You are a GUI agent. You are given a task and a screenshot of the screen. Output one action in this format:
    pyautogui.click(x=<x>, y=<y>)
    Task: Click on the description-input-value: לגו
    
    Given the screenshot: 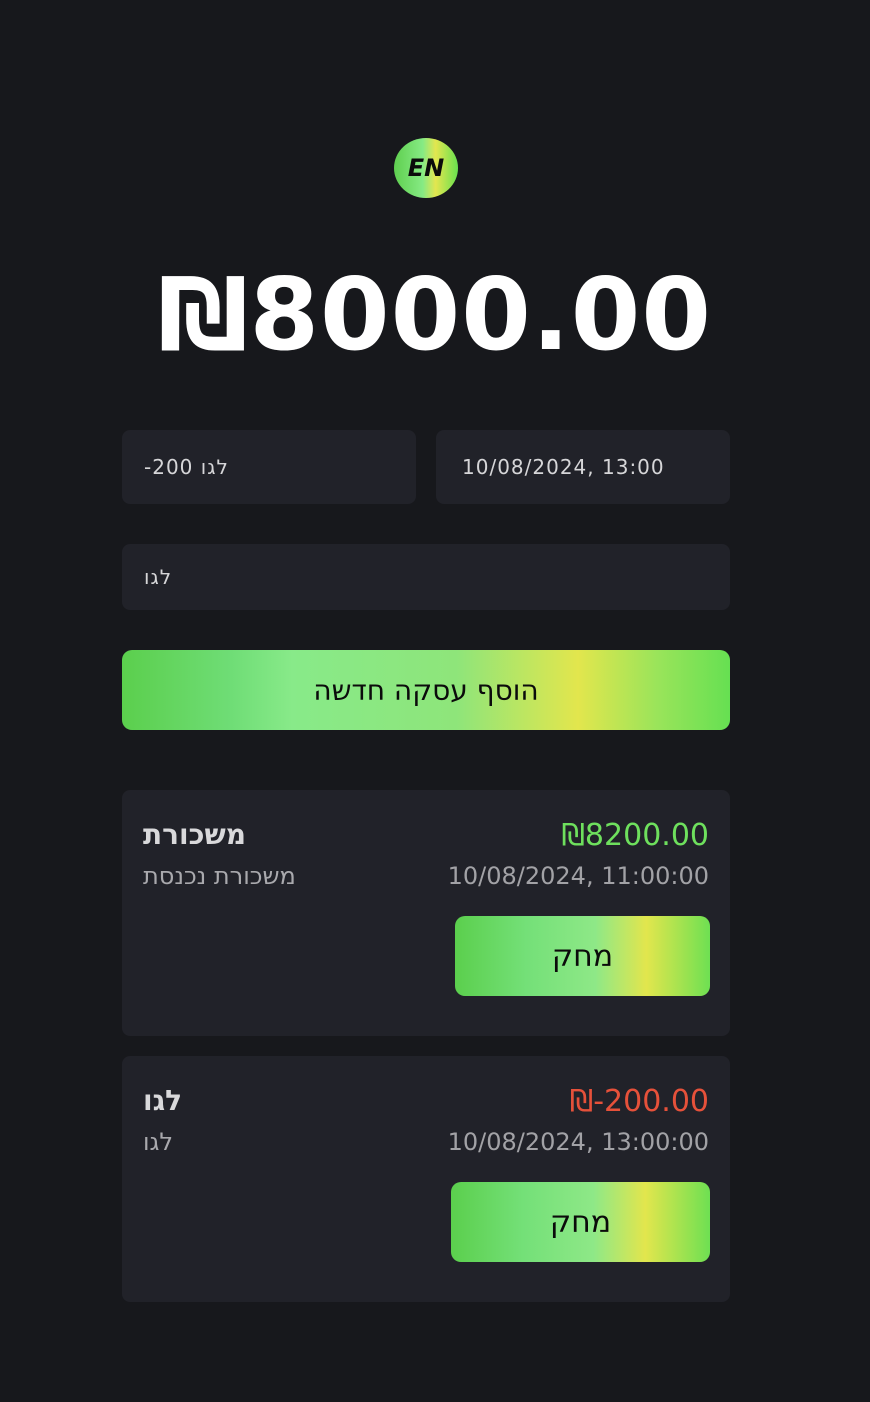 What is the action you would take?
    pyautogui.click(x=158, y=577)
    